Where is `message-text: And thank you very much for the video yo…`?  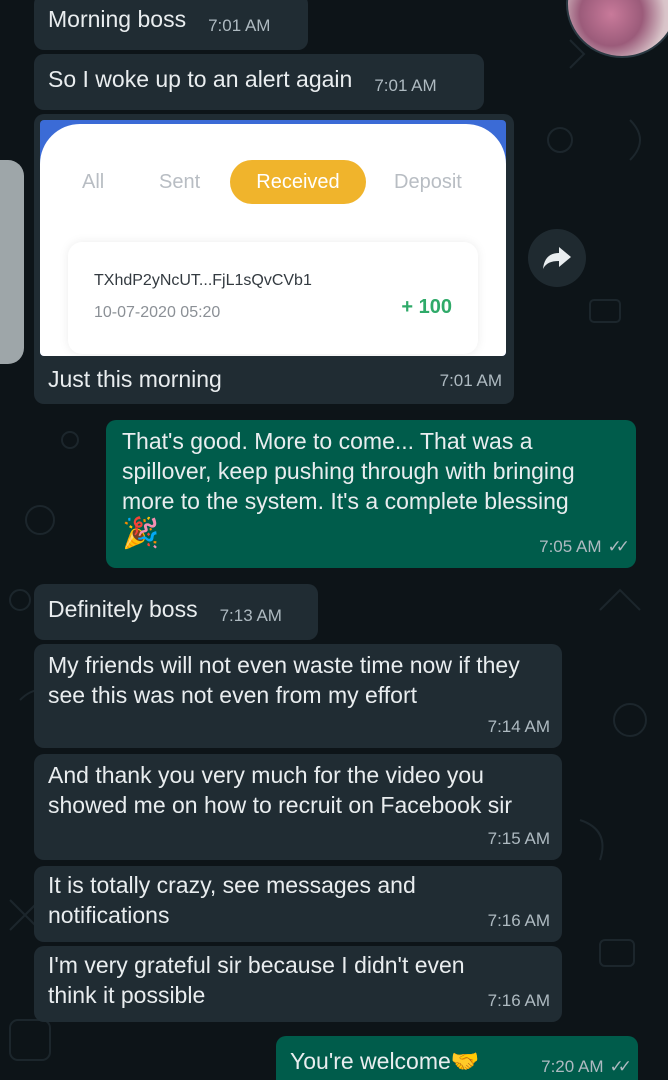 message-text: And thank you very much for the video yo… is located at coordinates (280, 790).